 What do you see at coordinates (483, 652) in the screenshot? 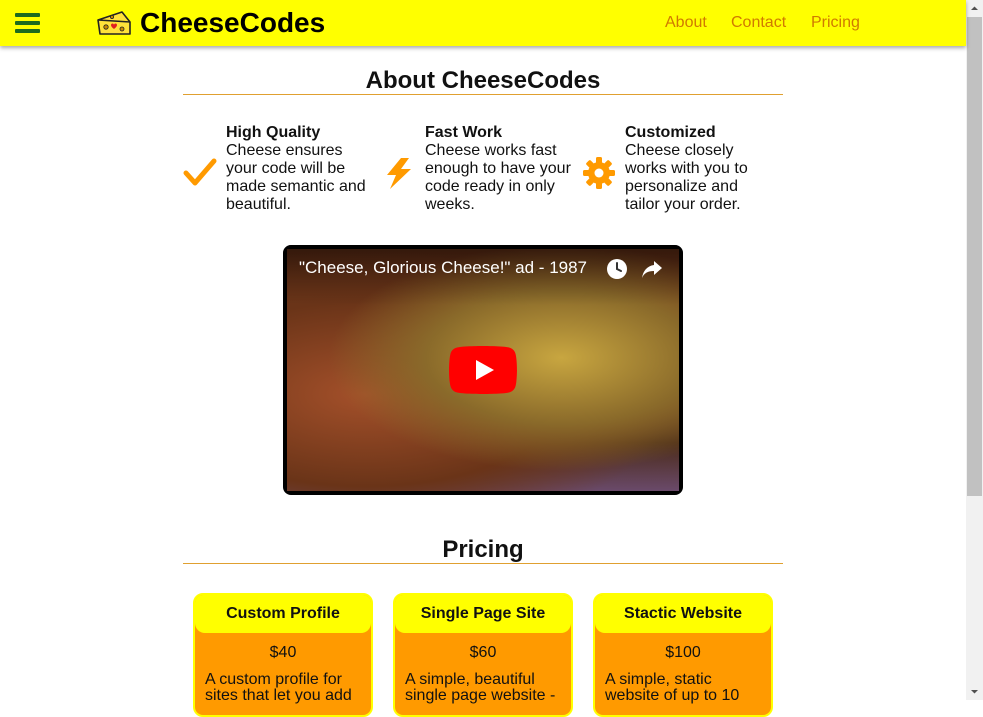
I see `pricing-card-price: $60` at bounding box center [483, 652].